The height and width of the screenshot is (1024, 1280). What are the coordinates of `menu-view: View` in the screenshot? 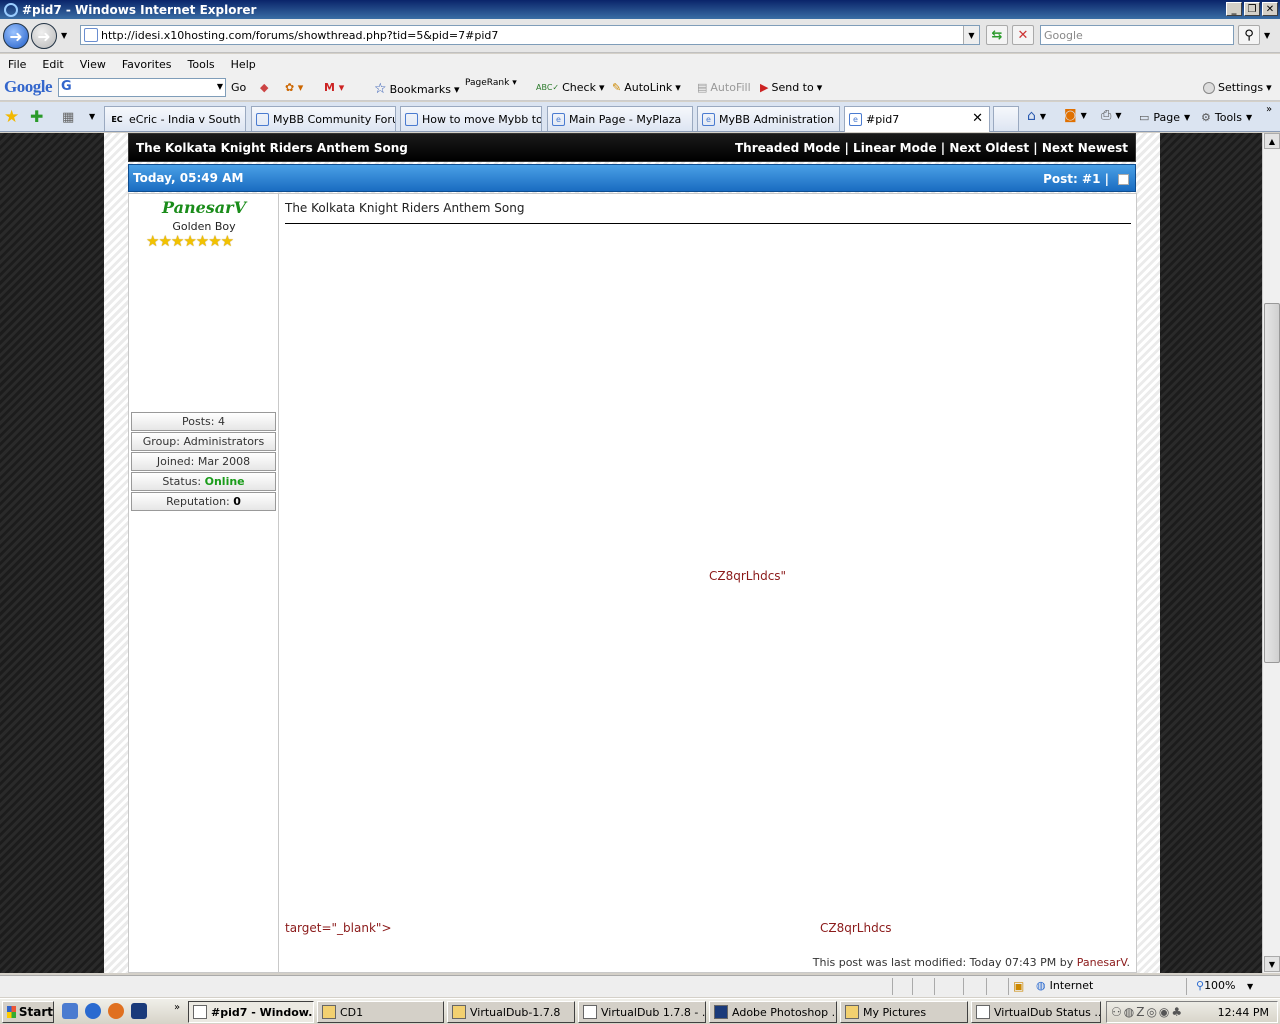 It's located at (93, 64).